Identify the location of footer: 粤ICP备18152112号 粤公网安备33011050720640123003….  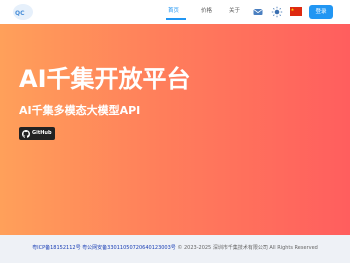
(175, 249).